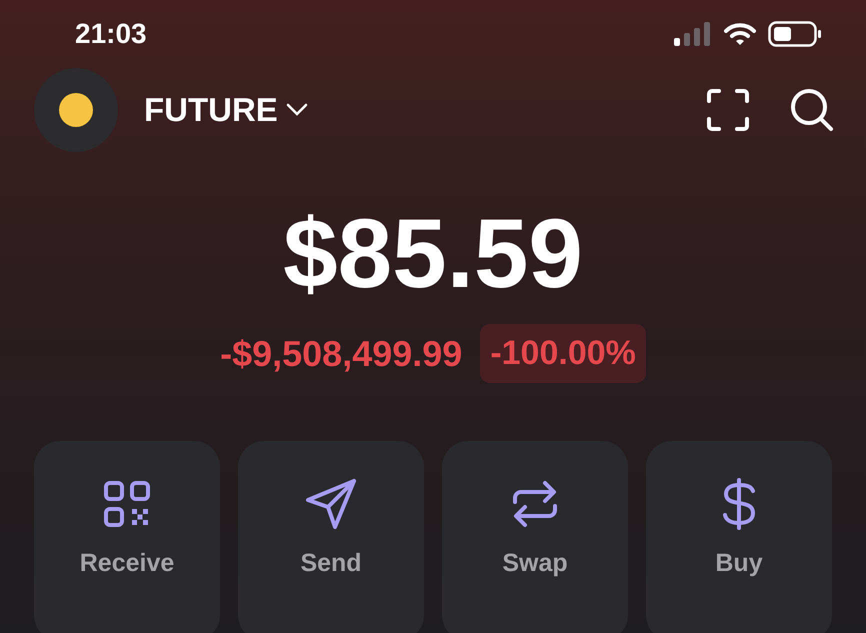  Describe the element at coordinates (111, 34) in the screenshot. I see `status-time: 21:03` at that location.